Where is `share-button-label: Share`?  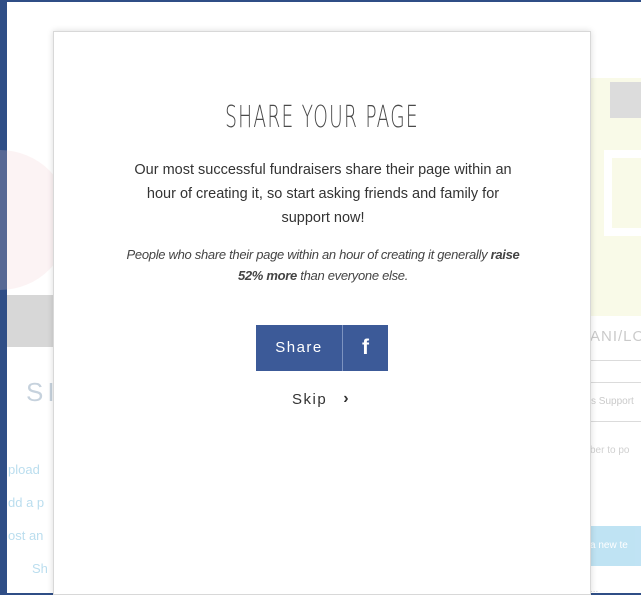
share-button-label: Share is located at coordinates (299, 348).